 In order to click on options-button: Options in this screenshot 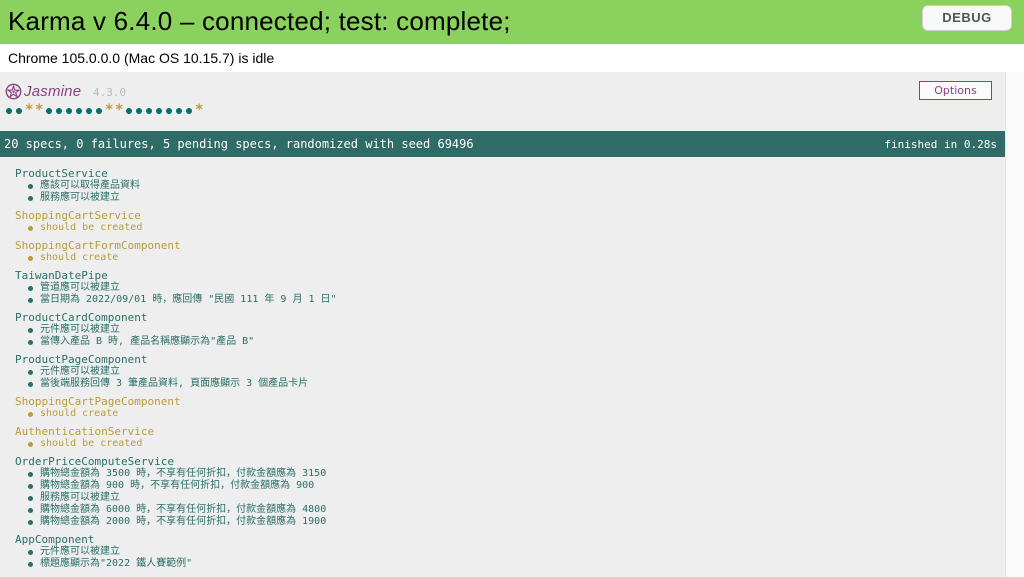, I will do `click(955, 90)`.